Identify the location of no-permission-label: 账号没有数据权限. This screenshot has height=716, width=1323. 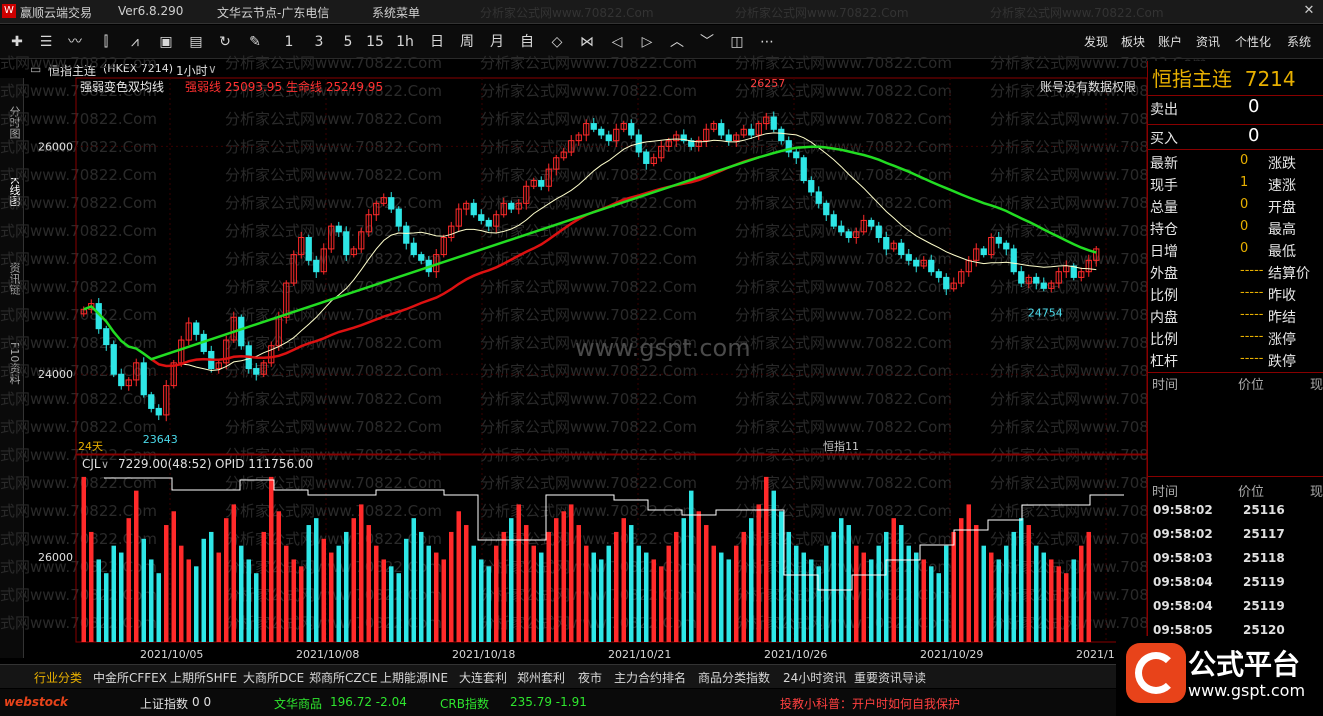
(1088, 86).